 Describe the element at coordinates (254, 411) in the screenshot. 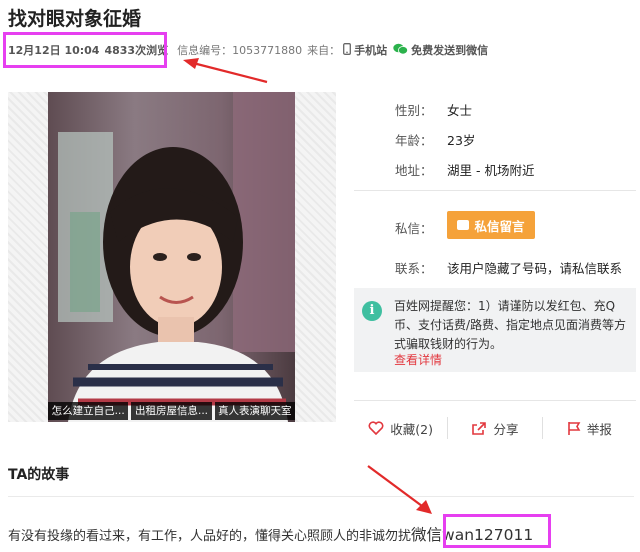

I see `thumbnail-link: 真人表演聊天室` at that location.